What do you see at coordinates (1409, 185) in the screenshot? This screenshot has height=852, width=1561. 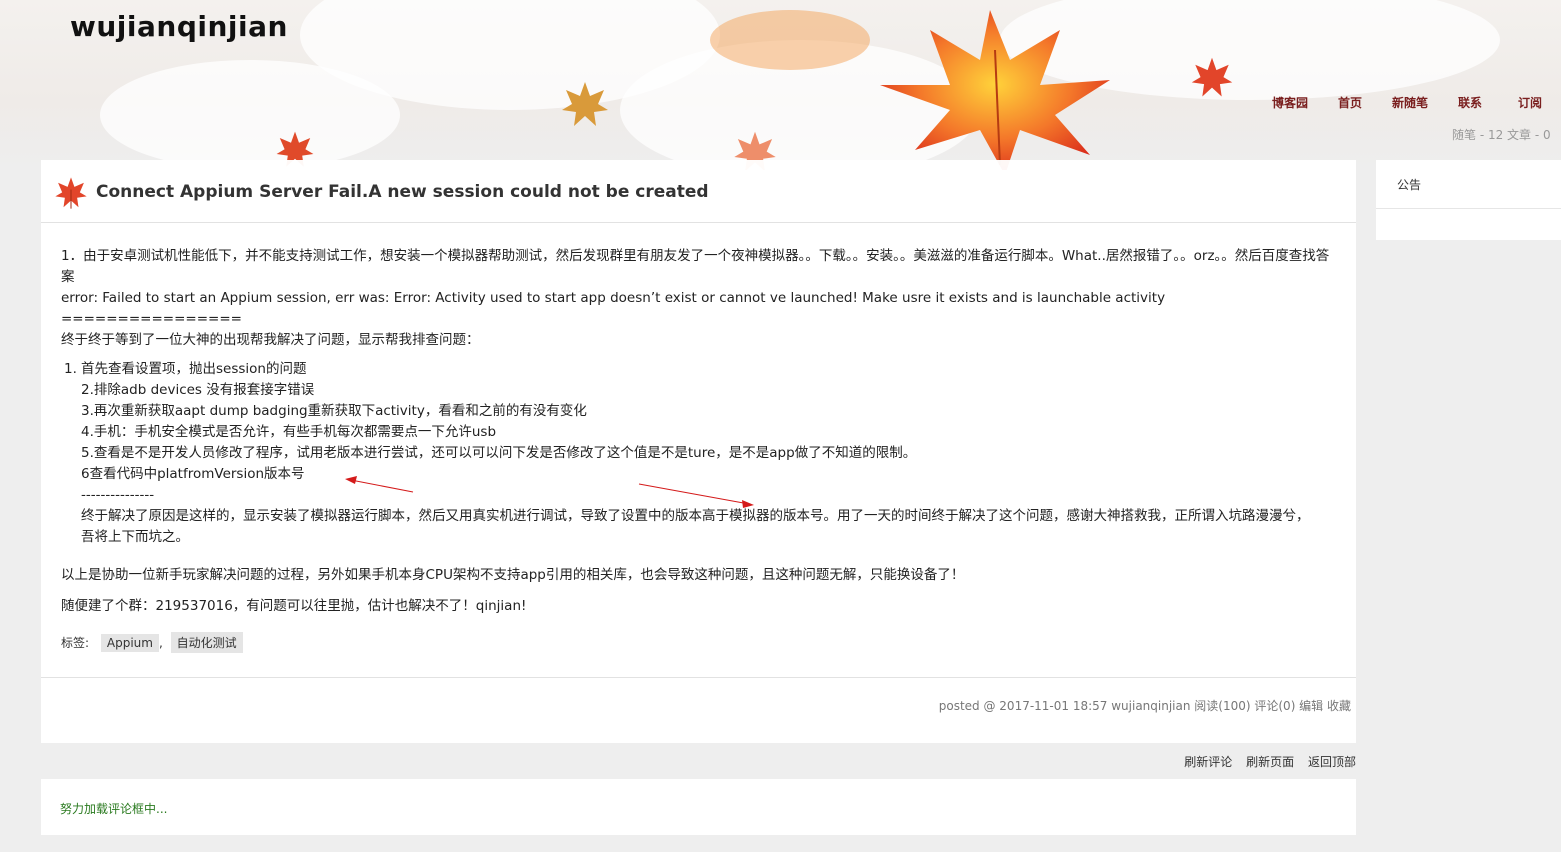 I see `sidebar-title: 公告` at bounding box center [1409, 185].